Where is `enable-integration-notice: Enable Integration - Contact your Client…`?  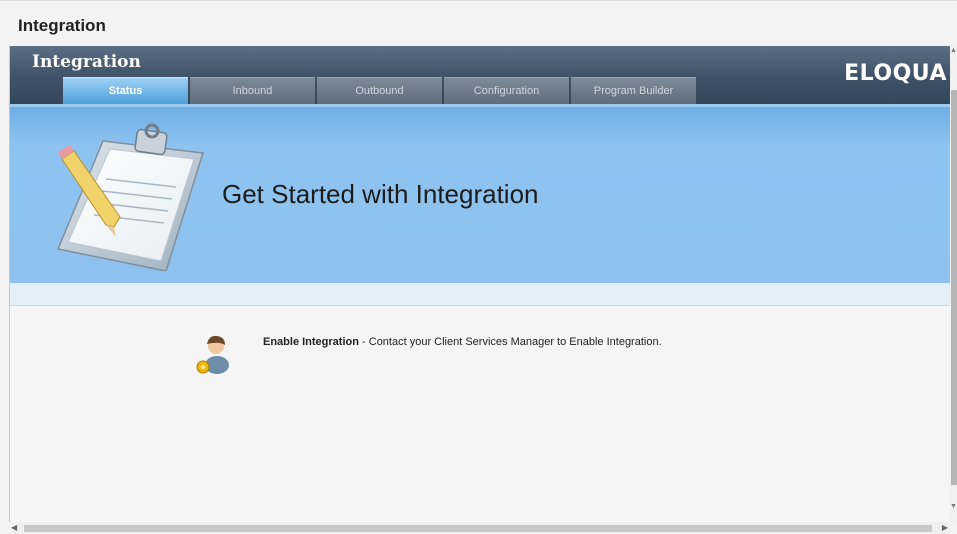
enable-integration-notice: Enable Integration - Contact your Client… is located at coordinates (462, 342).